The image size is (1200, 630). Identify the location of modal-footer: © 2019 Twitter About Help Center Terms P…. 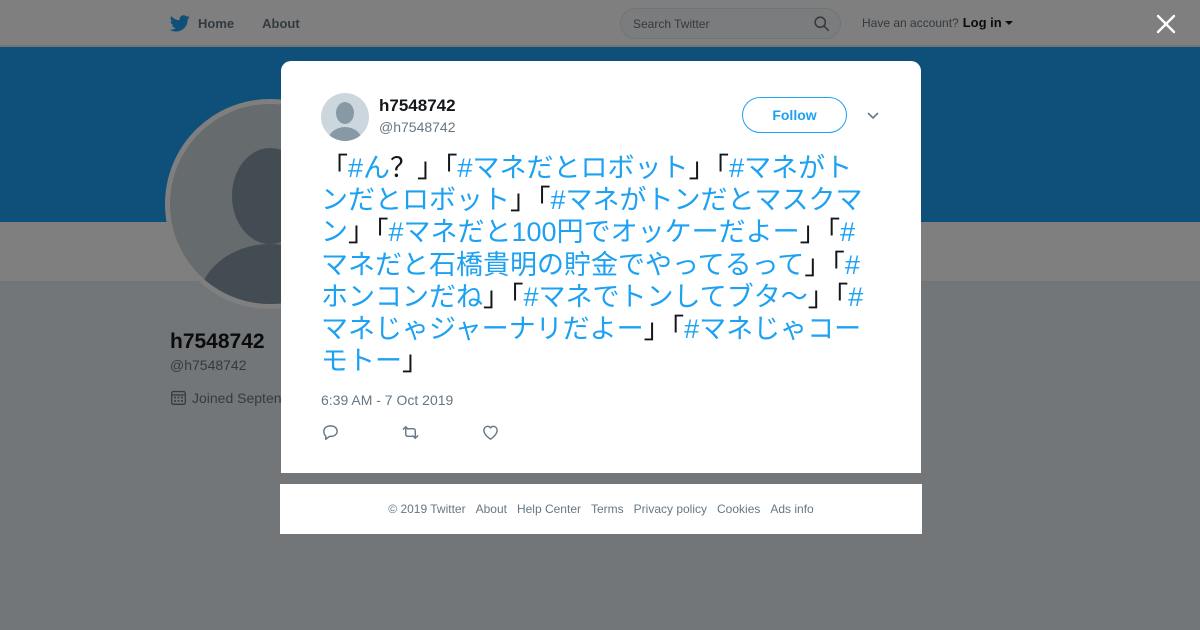
(601, 509).